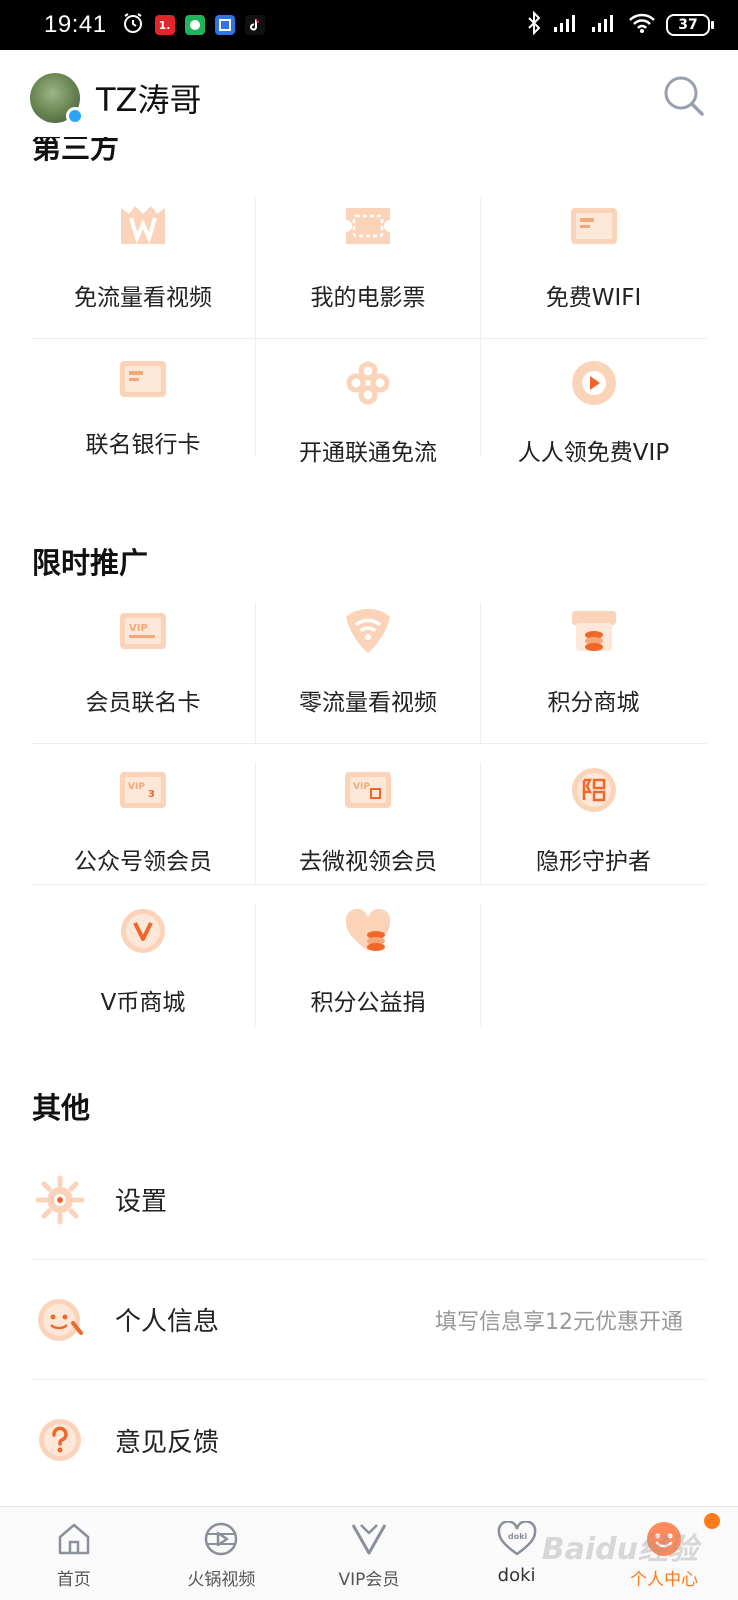  Describe the element at coordinates (141, 1202) in the screenshot. I see `list-item-label: 设置` at that location.